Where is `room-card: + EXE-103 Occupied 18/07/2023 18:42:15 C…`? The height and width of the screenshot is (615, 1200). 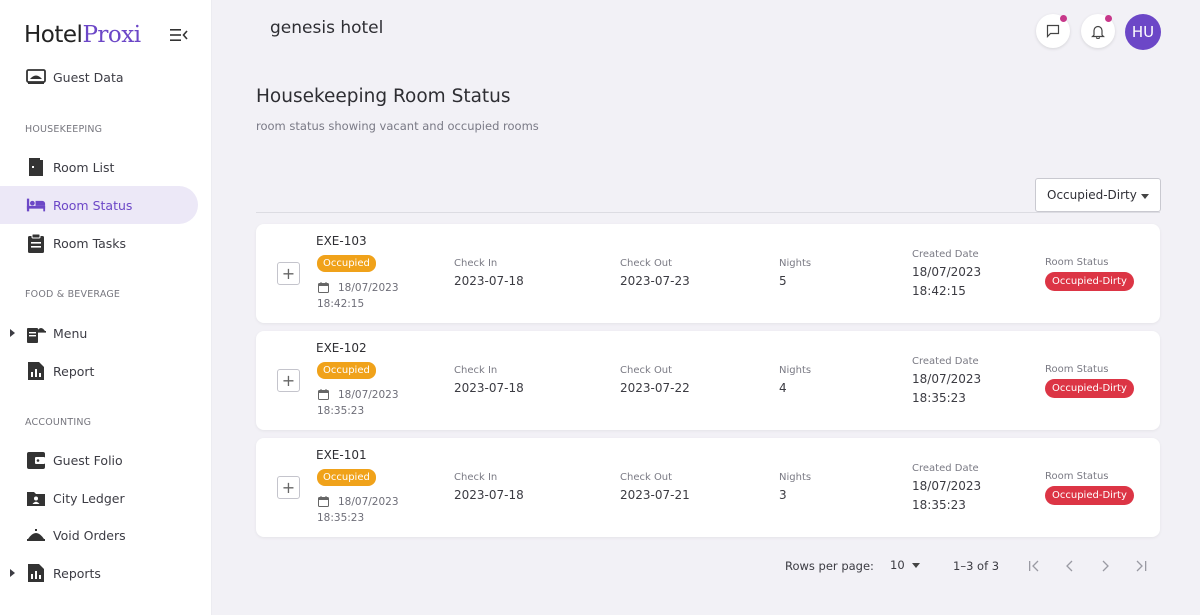
room-card: + EXE-103 Occupied 18/07/2023 18:42:15 C… is located at coordinates (708, 273).